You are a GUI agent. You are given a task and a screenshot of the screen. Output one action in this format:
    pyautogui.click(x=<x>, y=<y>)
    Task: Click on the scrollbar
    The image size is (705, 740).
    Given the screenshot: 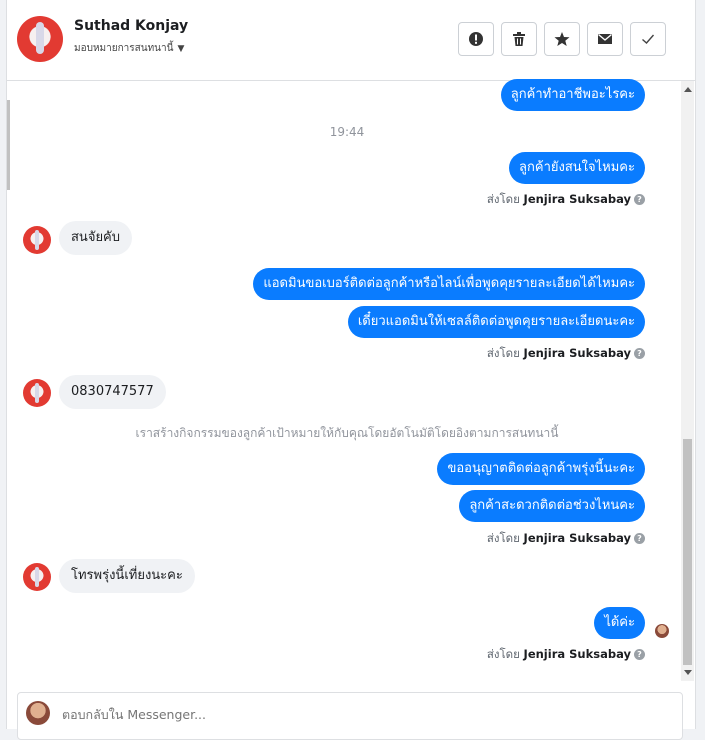 What is the action you would take?
    pyautogui.click(x=687, y=381)
    